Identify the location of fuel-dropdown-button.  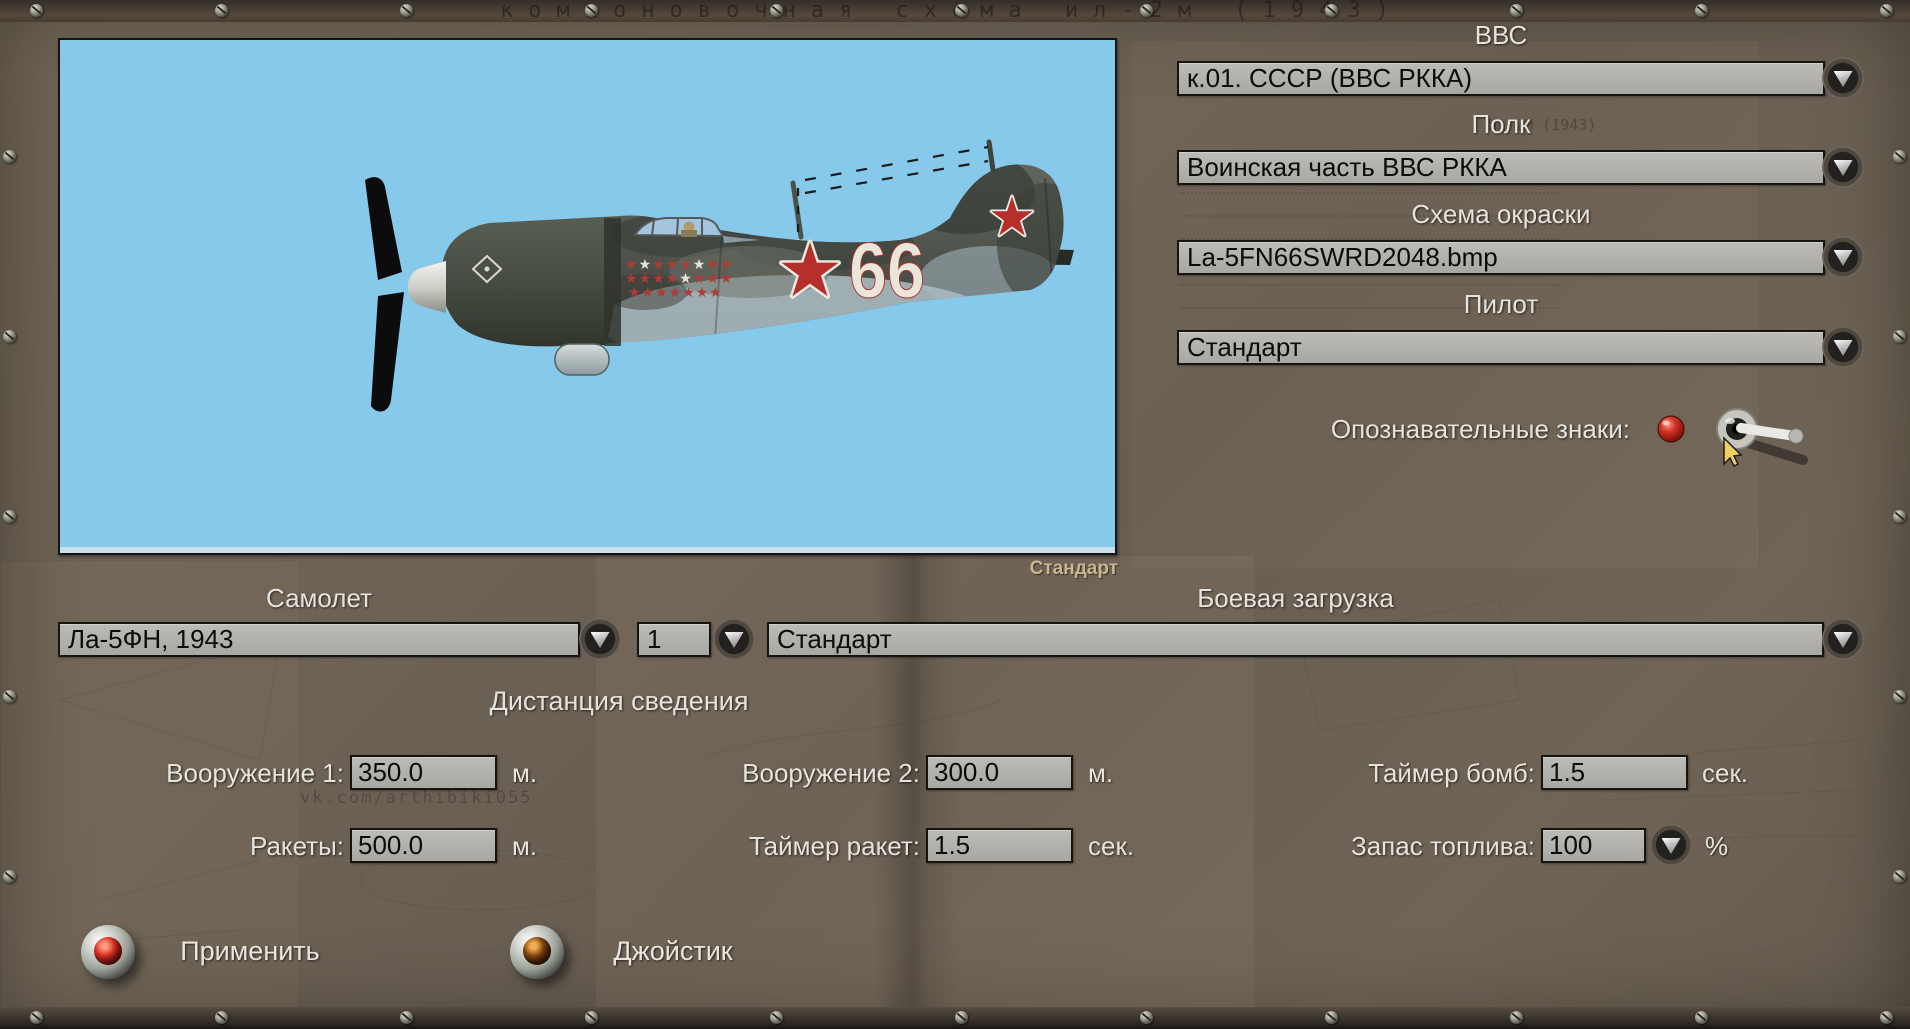
(1671, 845).